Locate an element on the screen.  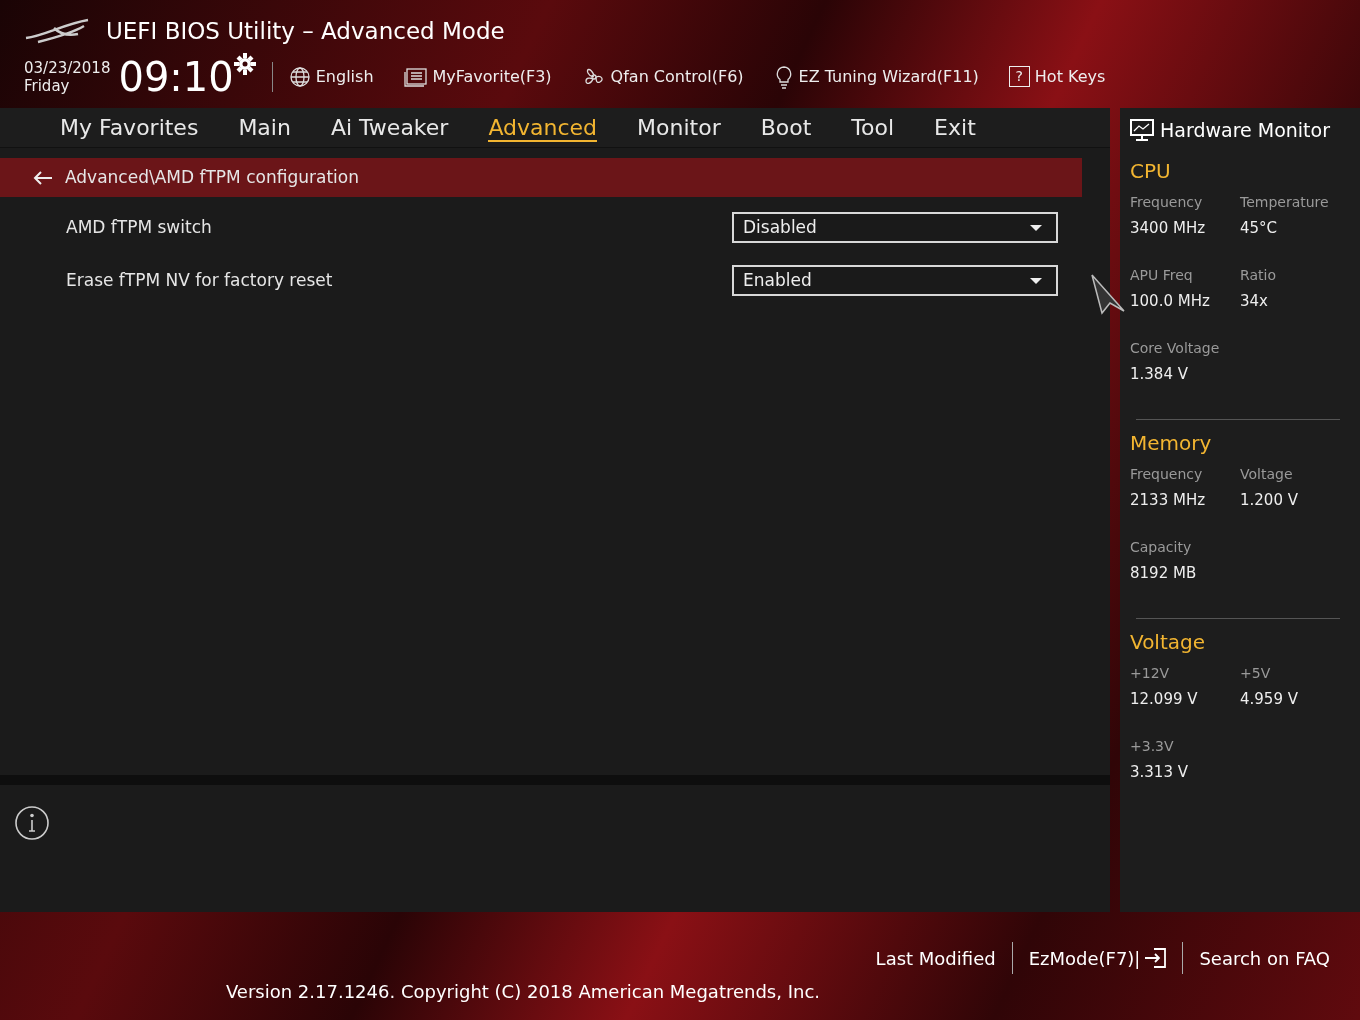
menu-tab: Exit is located at coordinates (955, 127).